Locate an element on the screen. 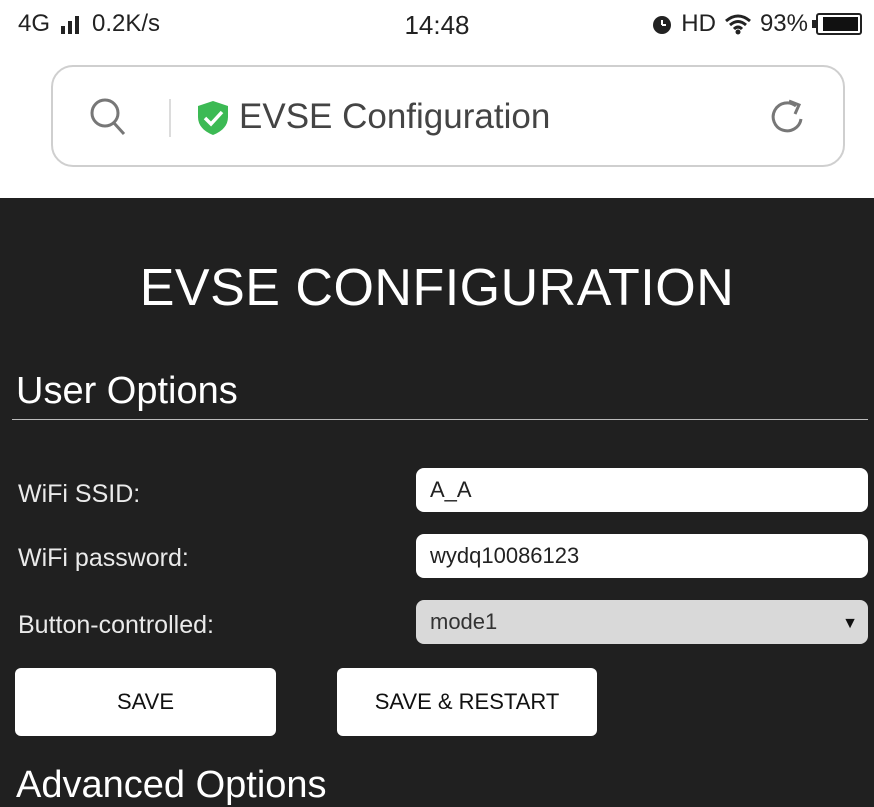  search-icon is located at coordinates (108, 119).